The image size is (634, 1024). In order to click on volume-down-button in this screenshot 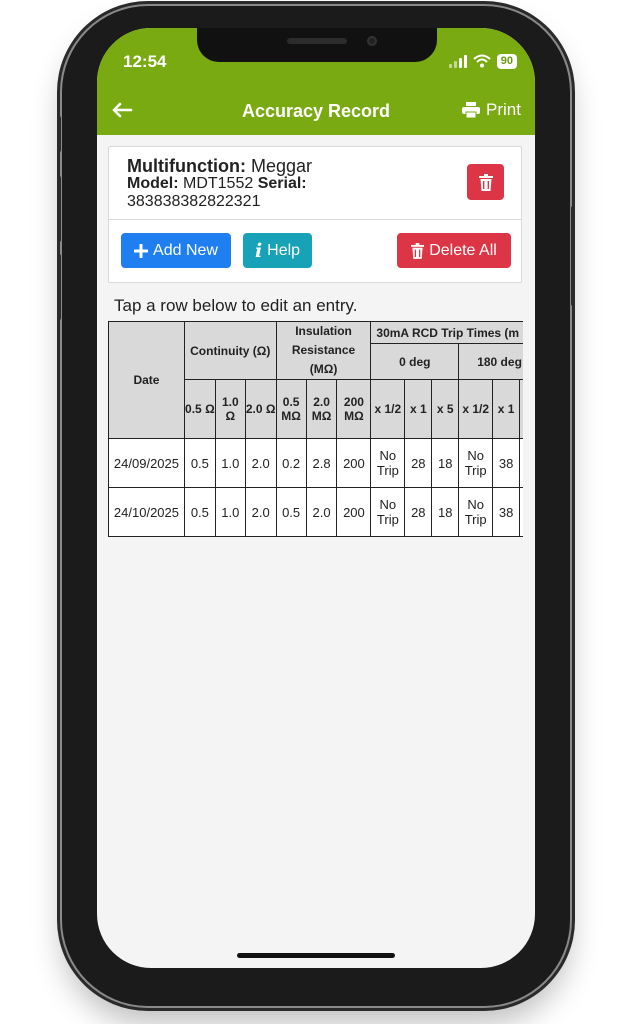, I will do `click(59, 287)`.